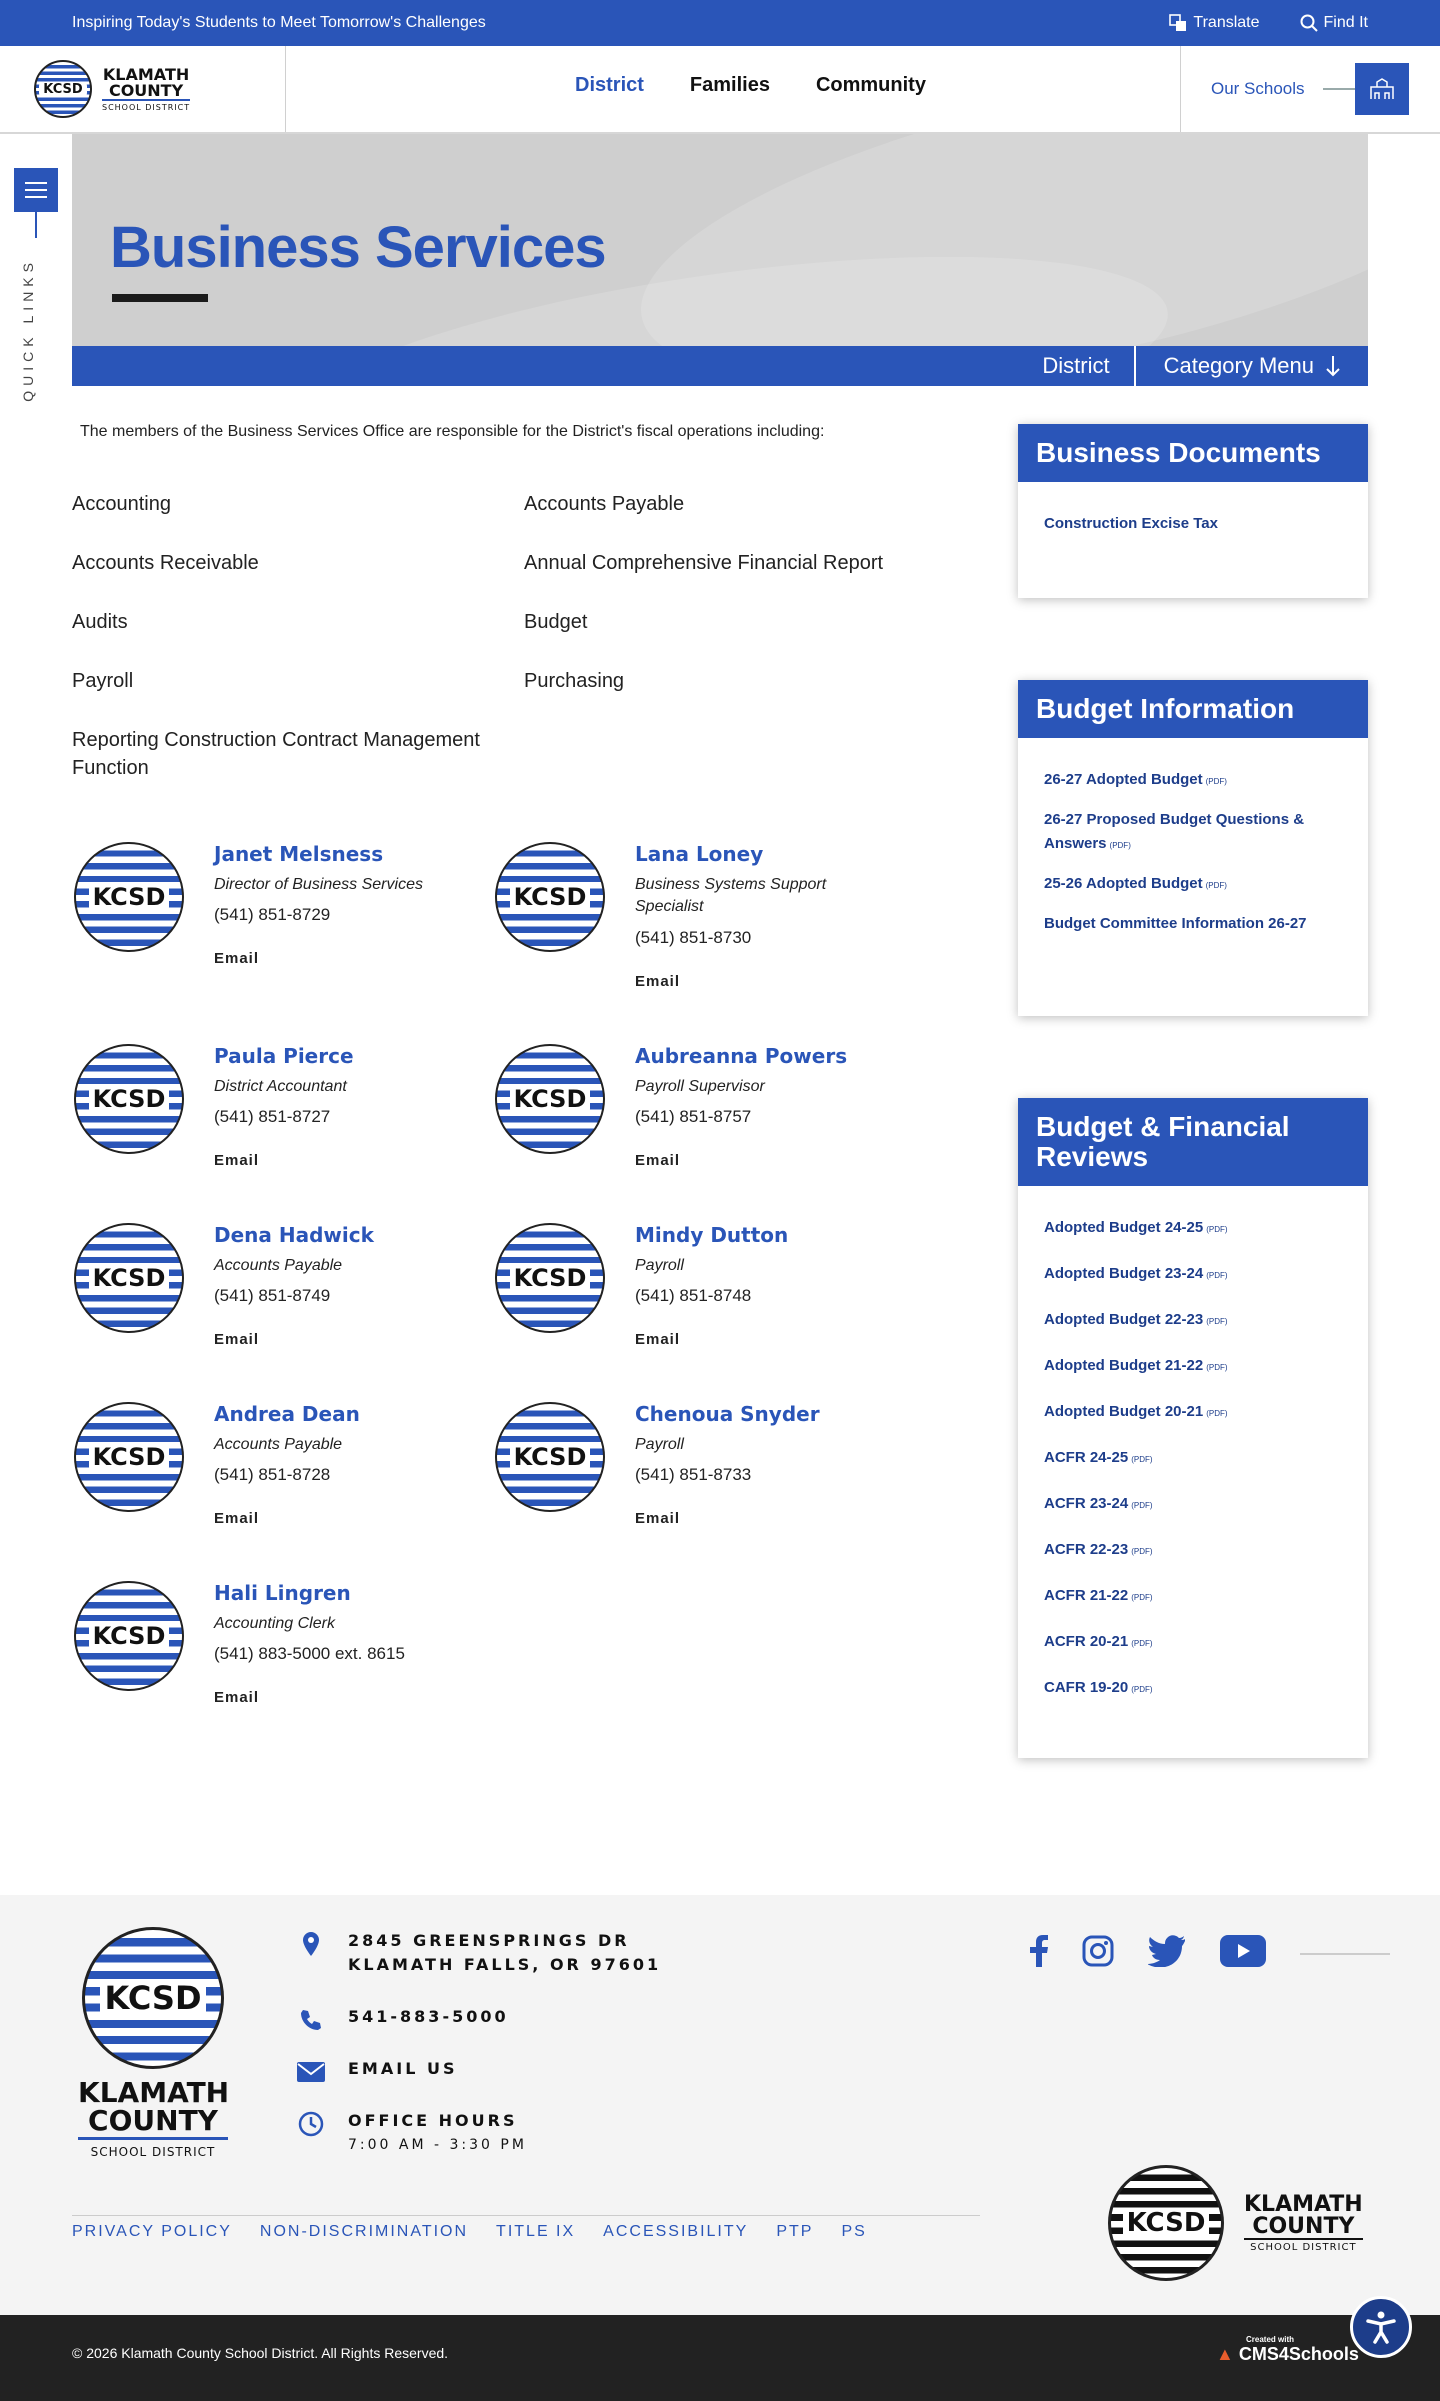  I want to click on doc-link: Adopted Budget 20-21 (PDF), so click(1193, 1413).